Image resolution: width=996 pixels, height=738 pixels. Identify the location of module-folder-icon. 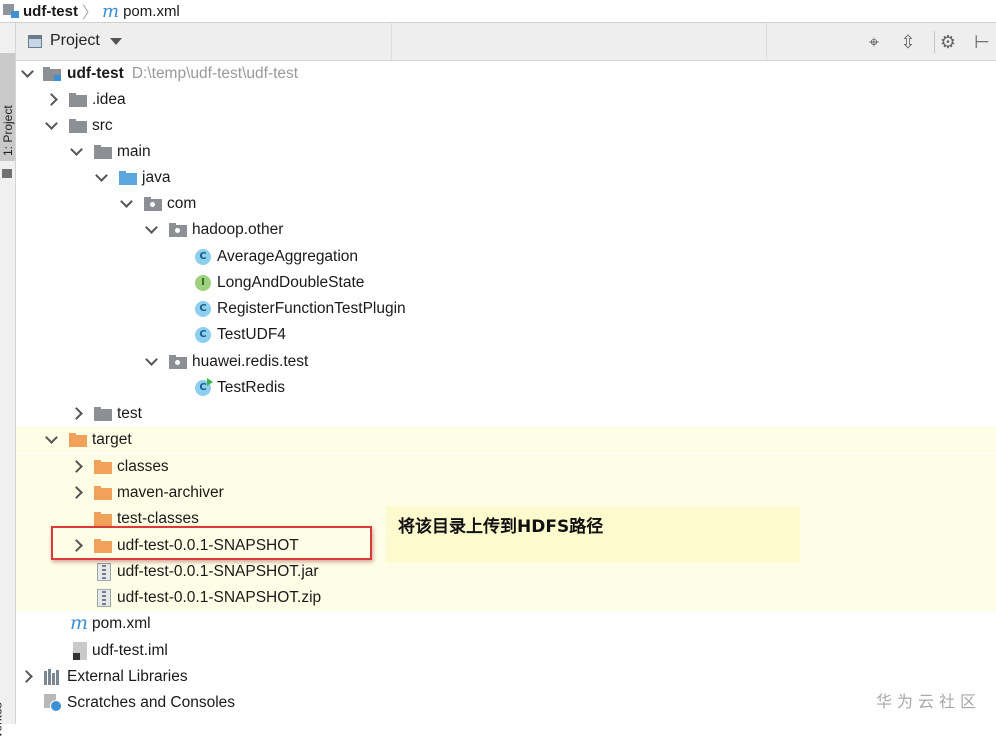
(52, 74).